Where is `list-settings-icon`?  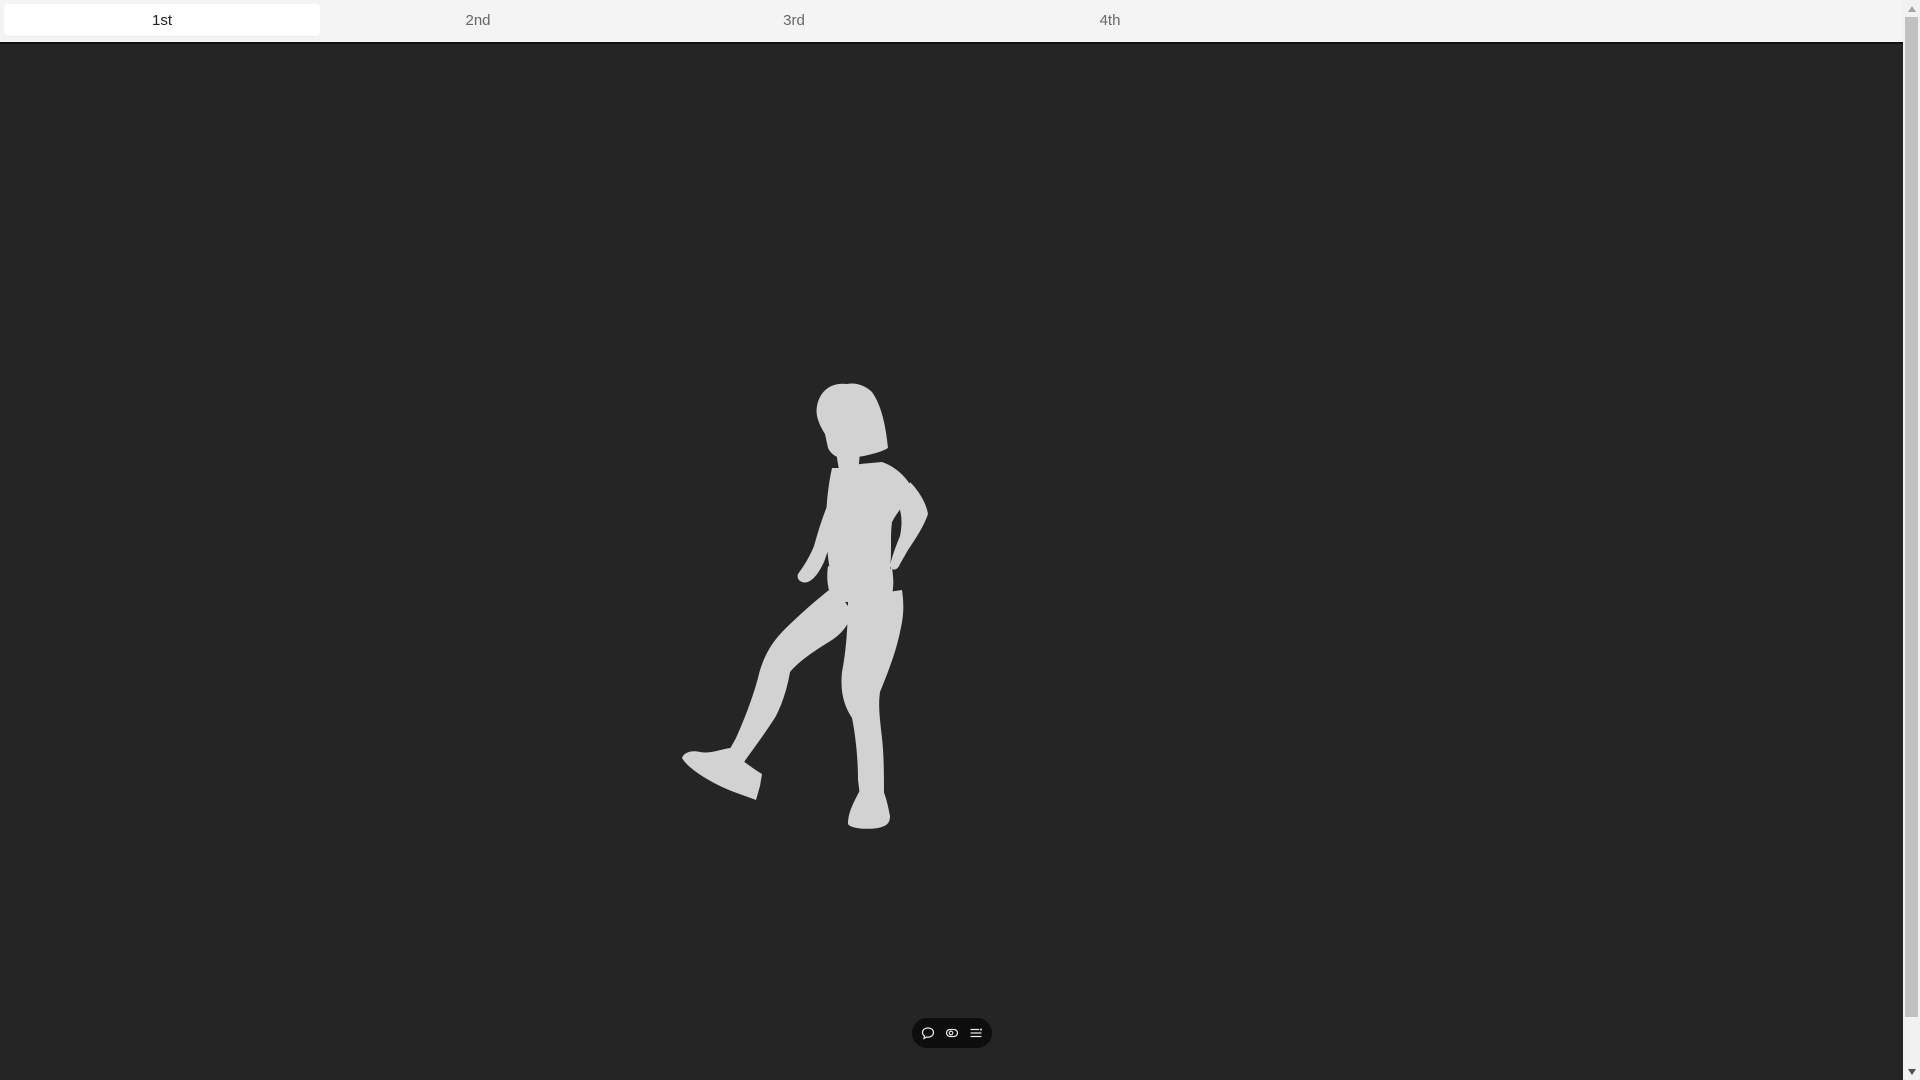 list-settings-icon is located at coordinates (976, 1033).